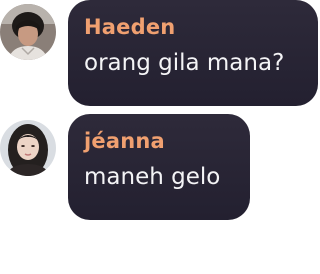  Describe the element at coordinates (152, 177) in the screenshot. I see `message-text: maneh gelo` at that location.